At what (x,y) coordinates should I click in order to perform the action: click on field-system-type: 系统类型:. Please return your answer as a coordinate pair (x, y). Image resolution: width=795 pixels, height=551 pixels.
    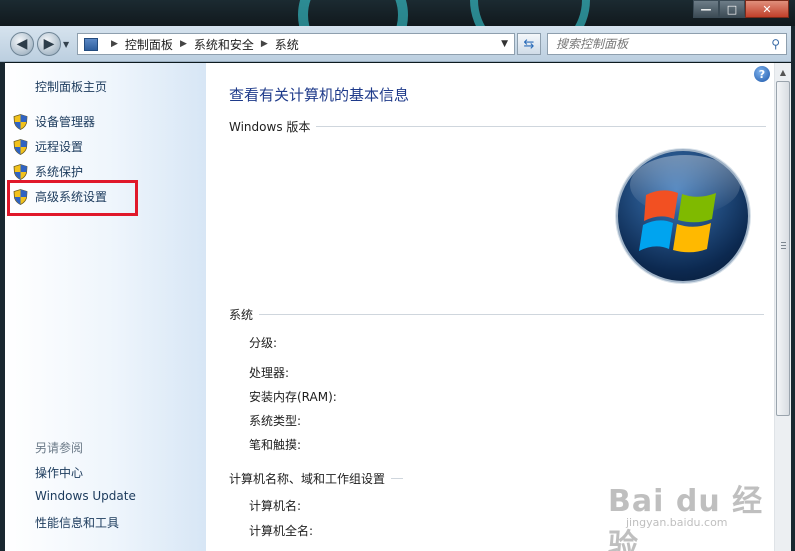
    Looking at the image, I should click on (275, 421).